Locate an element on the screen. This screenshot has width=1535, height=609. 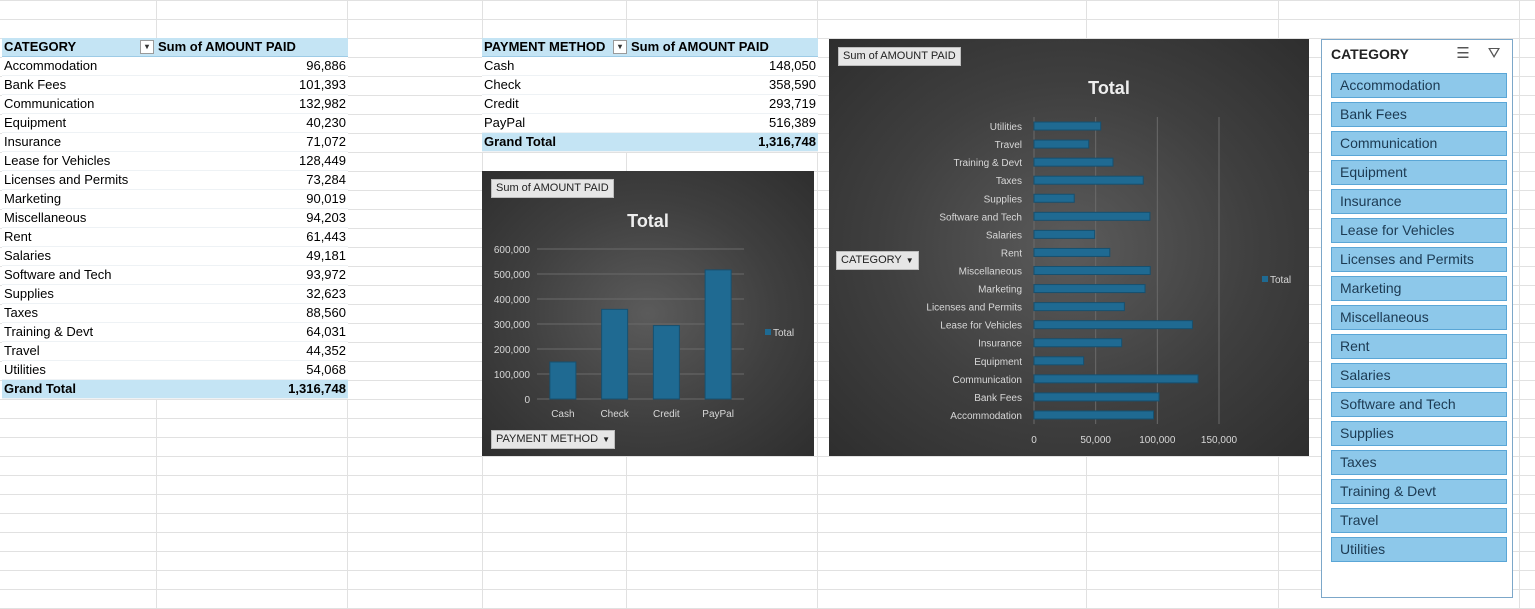
pivot-row: Licenses and Permits 73,284 is located at coordinates (175, 180).